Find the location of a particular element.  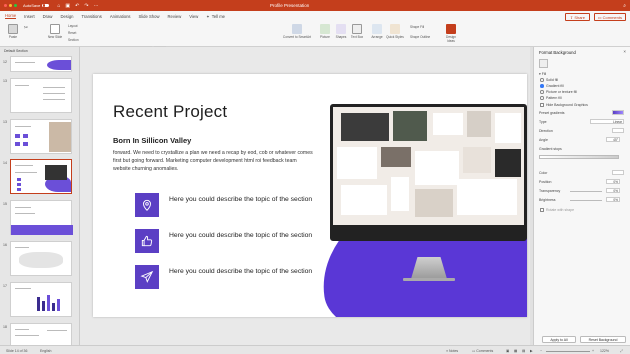

transparency-slider is located at coordinates (586, 191).